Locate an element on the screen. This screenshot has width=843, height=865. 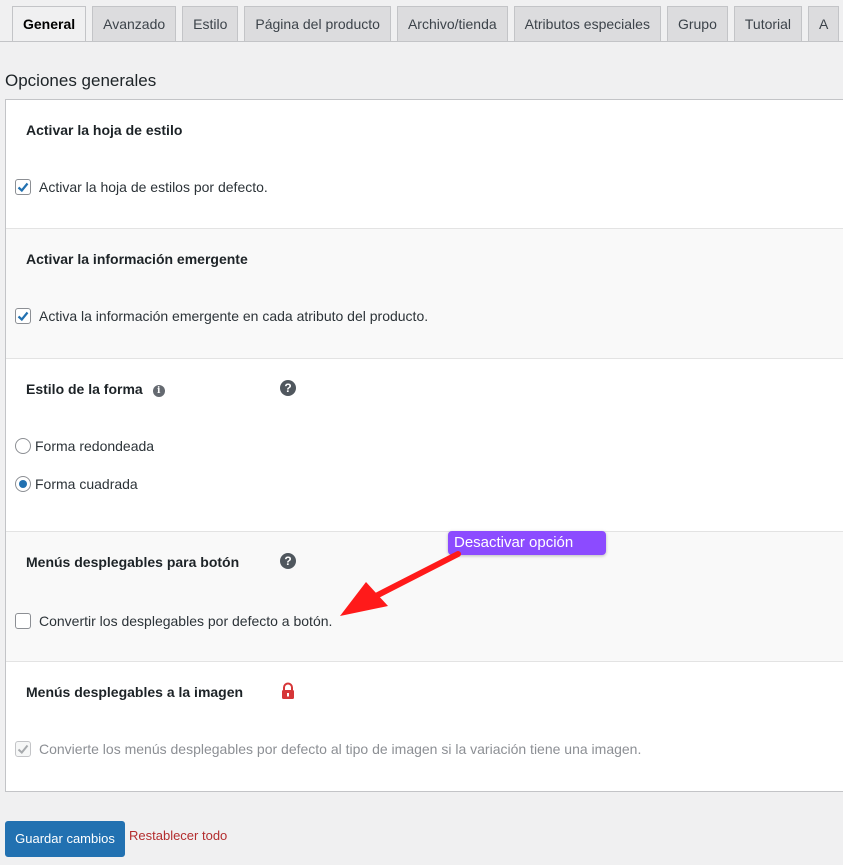
option-square-shape: Forma cuadrada is located at coordinates (76, 484).